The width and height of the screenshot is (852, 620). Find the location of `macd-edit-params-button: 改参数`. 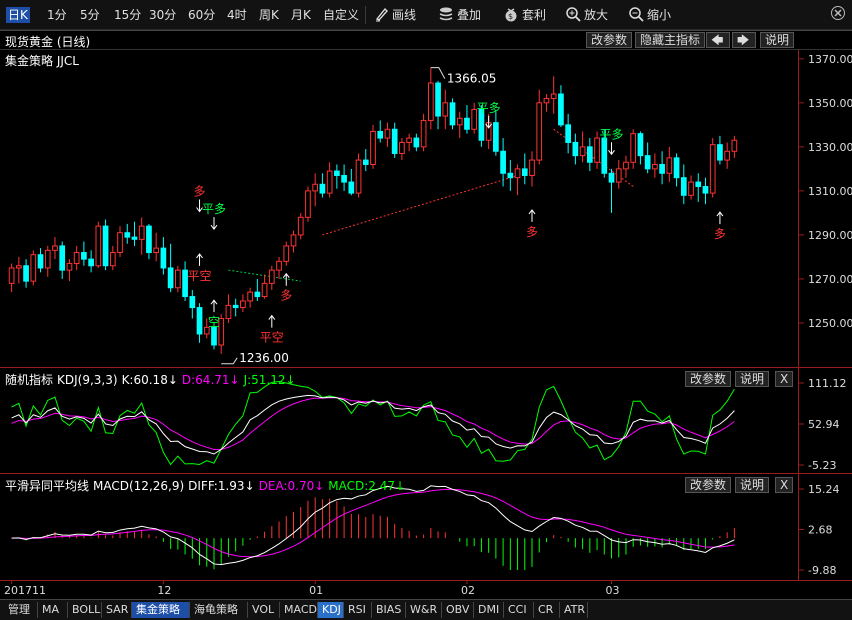

macd-edit-params-button: 改参数 is located at coordinates (708, 485).